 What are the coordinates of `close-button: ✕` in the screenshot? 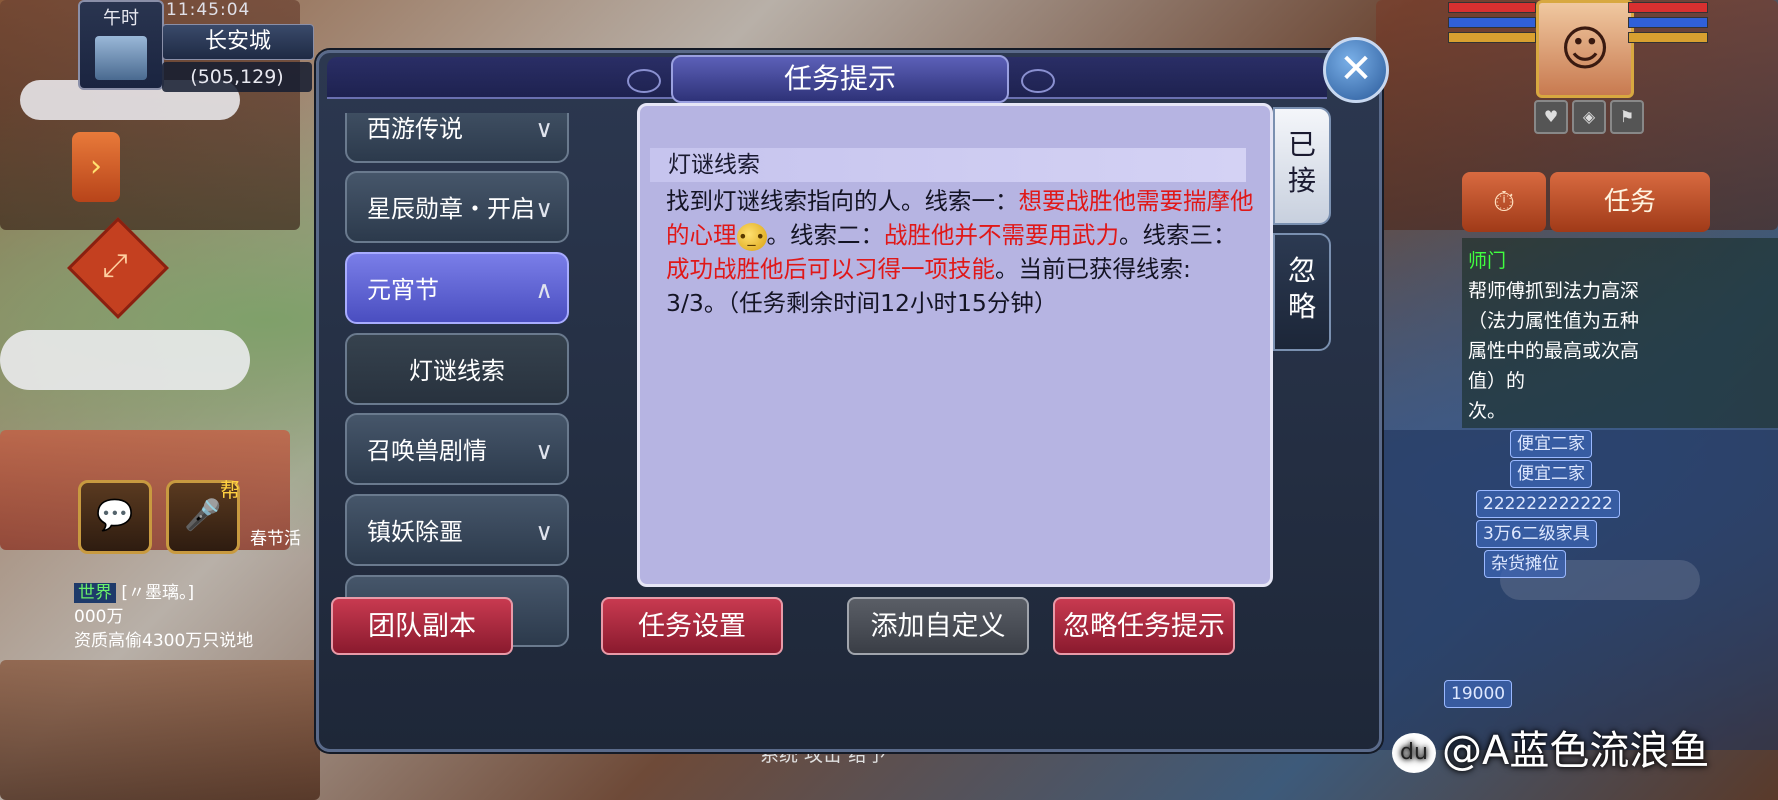 It's located at (1356, 70).